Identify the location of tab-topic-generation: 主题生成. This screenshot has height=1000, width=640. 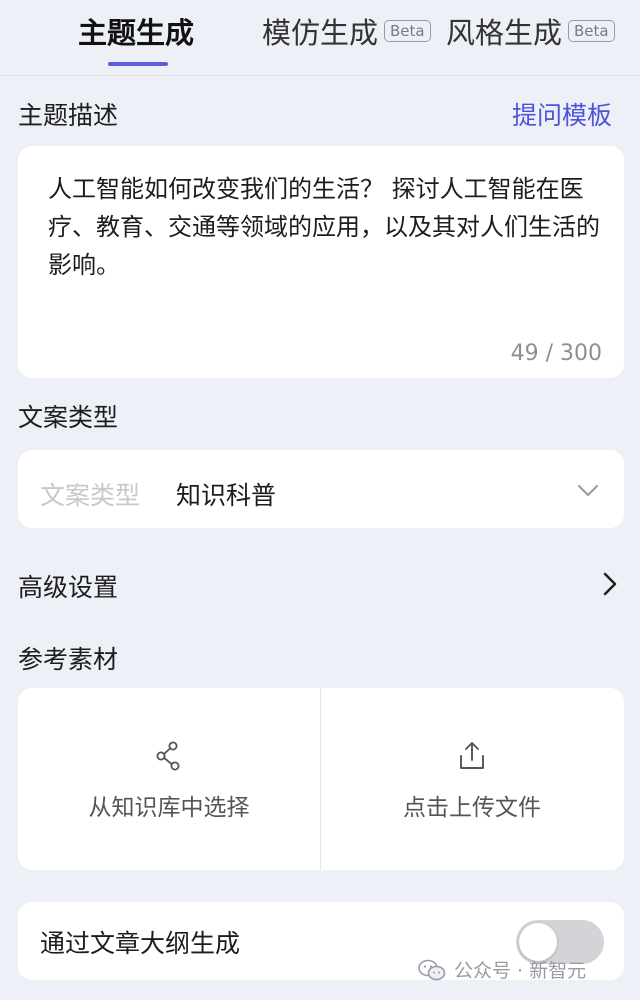
(136, 31).